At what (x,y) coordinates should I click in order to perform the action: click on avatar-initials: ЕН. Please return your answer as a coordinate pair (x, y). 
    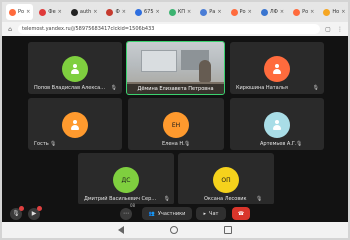
    Looking at the image, I should click on (176, 125).